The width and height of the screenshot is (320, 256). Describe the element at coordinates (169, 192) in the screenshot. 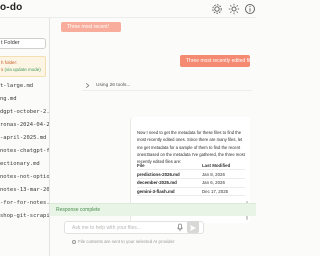

I see `file-name-cell: gemini-3-flash.md` at that location.